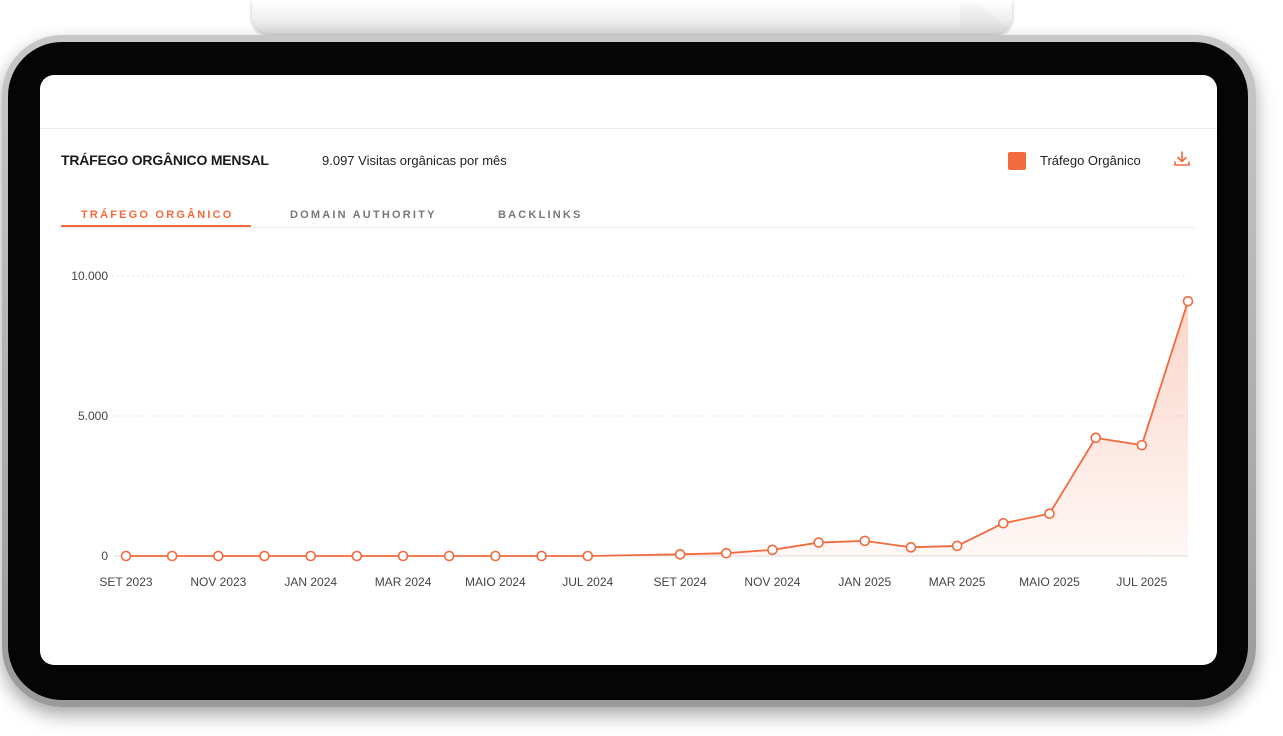  What do you see at coordinates (957, 582) in the screenshot?
I see `x-tick-label: MAR 2025` at bounding box center [957, 582].